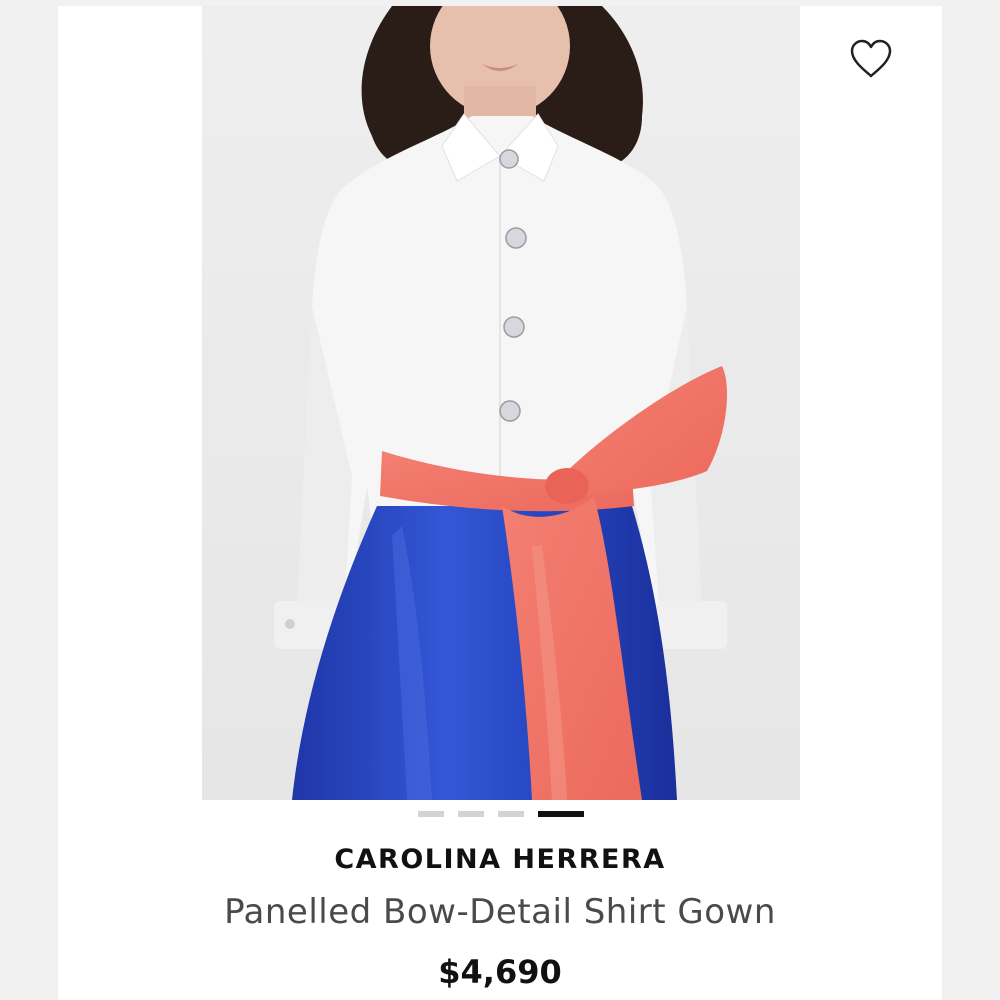 Image resolution: width=1000 pixels, height=1000 pixels. Describe the element at coordinates (500, 972) in the screenshot. I see `product-price: $4,690` at that location.